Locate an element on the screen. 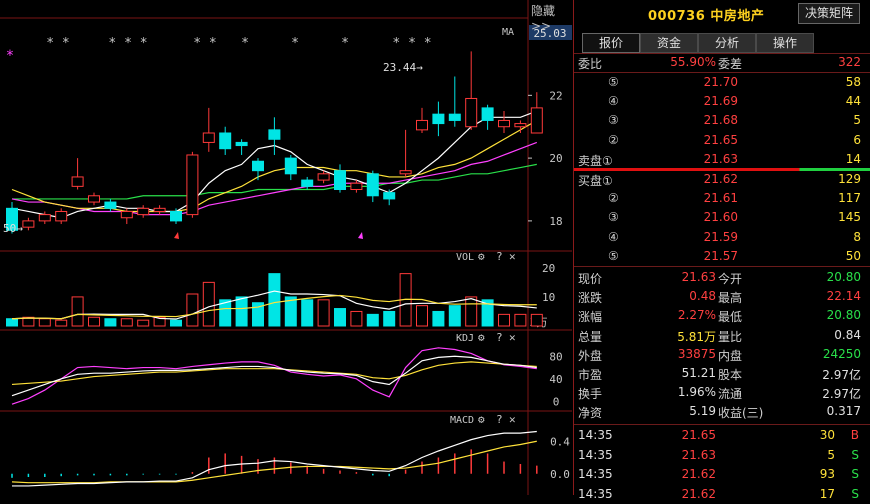 This screenshot has height=504, width=870. tick-row: 14:35 21.62 93 S is located at coordinates (722, 474).